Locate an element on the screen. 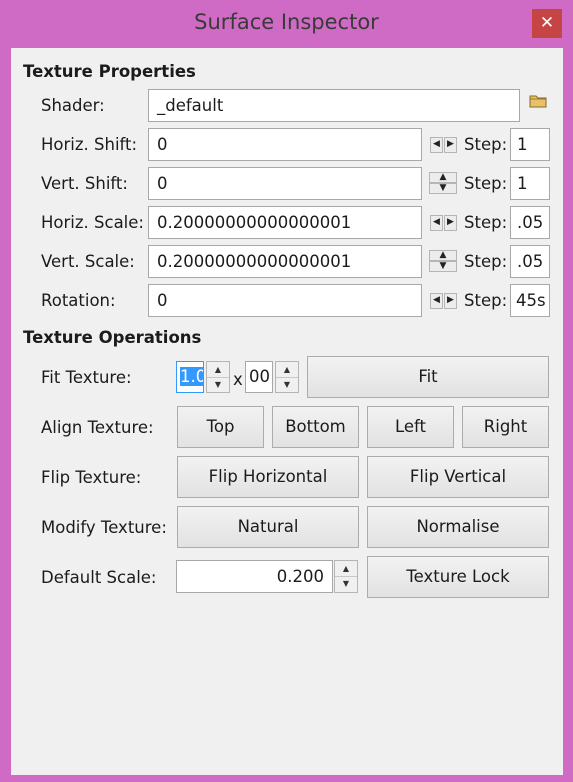 The image size is (573, 782). align-texture-label: Align Texture: is located at coordinates (97, 427).